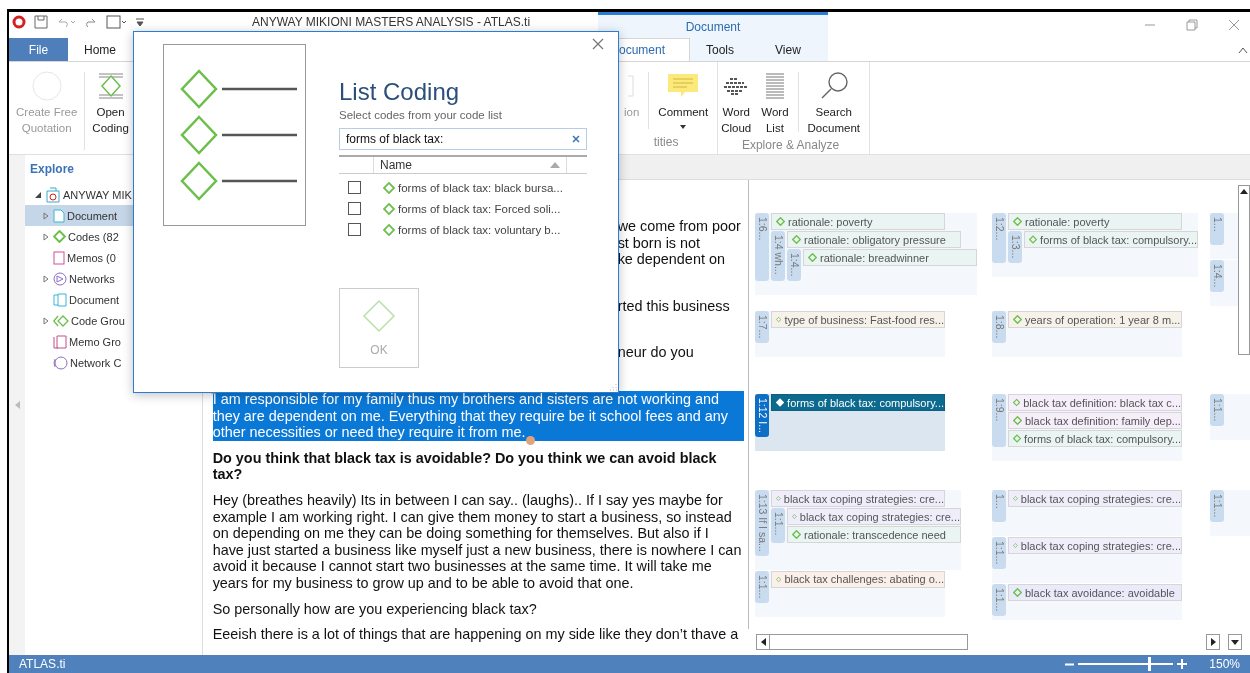  Describe the element at coordinates (465, 466) in the screenshot. I see `question-text: Do you think that black tax is avoidable? Do you think we can avoid black tax?` at that location.